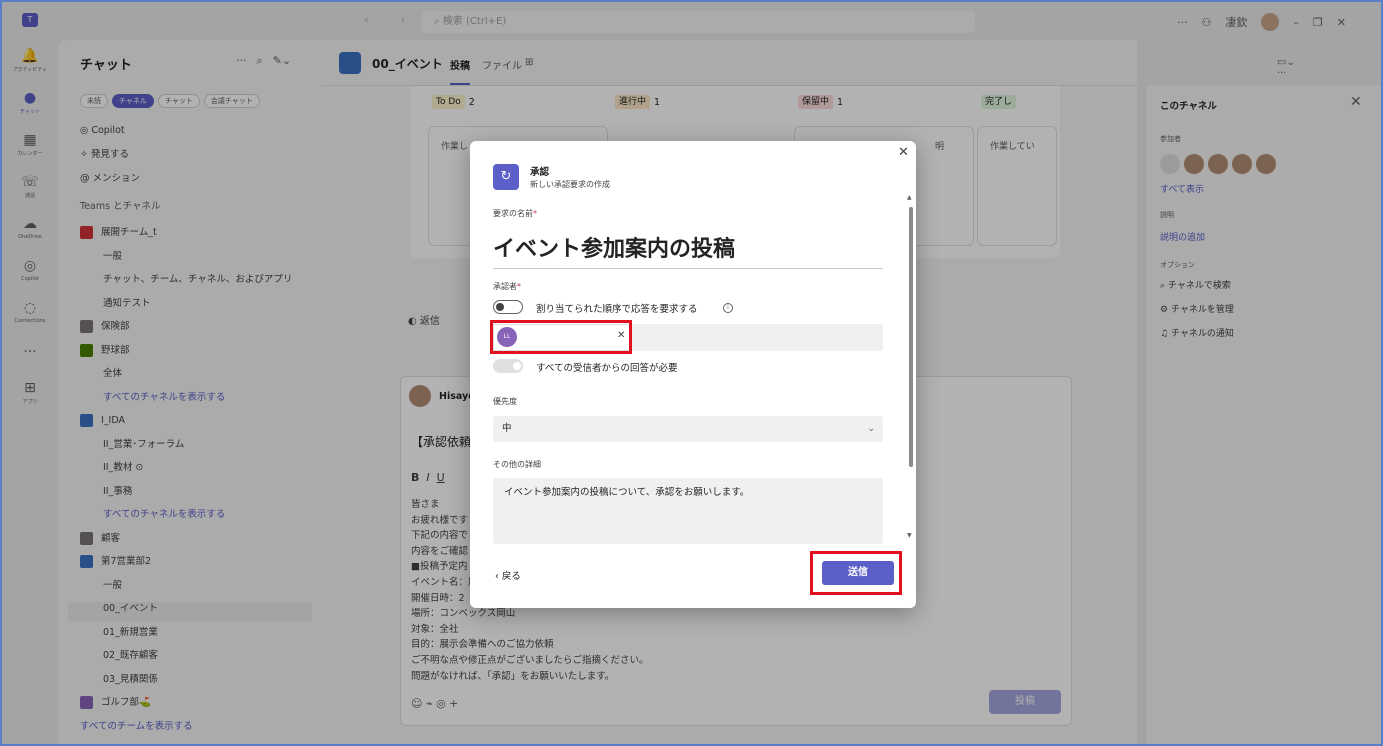 Image resolution: width=1383 pixels, height=746 pixels. I want to click on dialog-scrollbar, so click(911, 337).